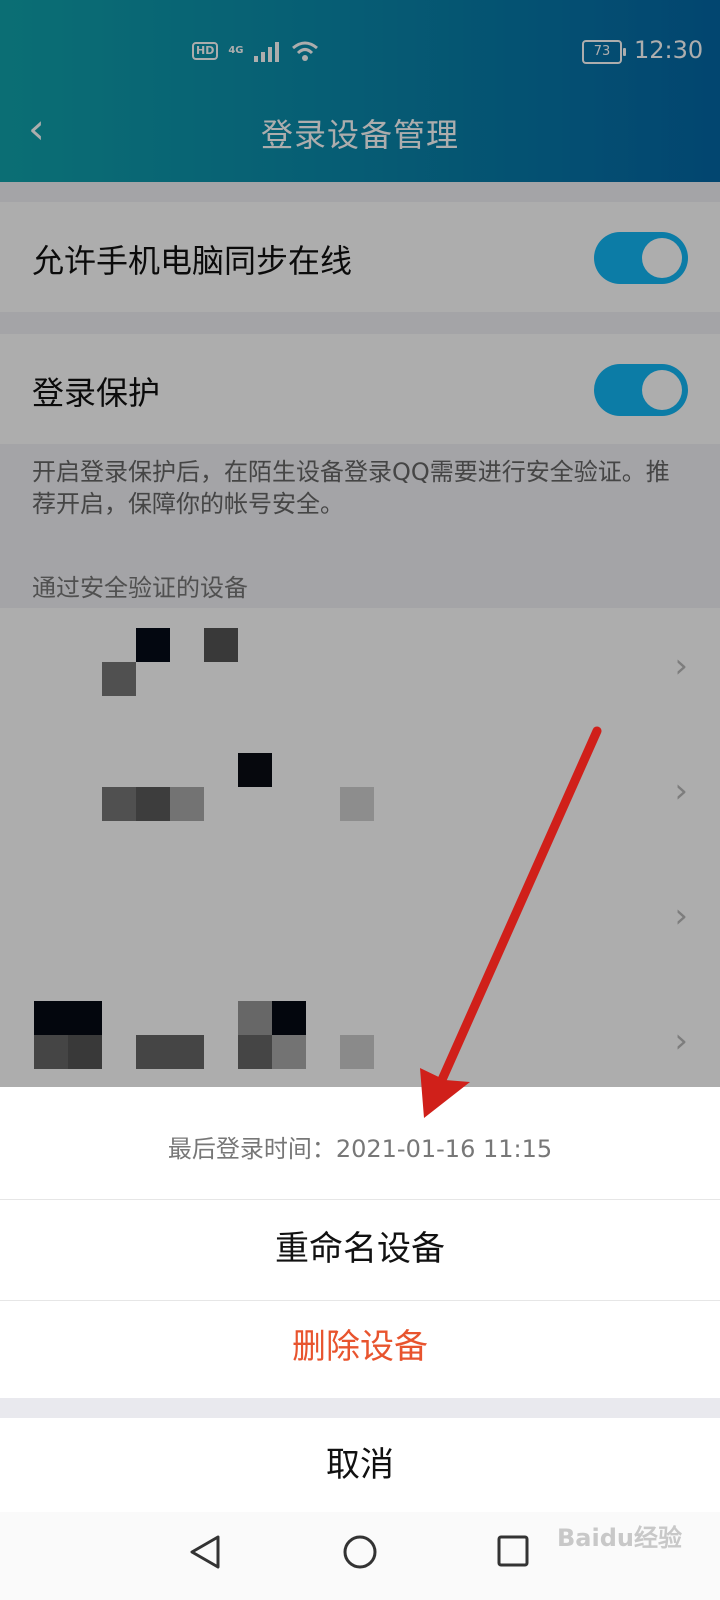 The image size is (720, 1600). What do you see at coordinates (360, 1300) in the screenshot?
I see `divider` at bounding box center [360, 1300].